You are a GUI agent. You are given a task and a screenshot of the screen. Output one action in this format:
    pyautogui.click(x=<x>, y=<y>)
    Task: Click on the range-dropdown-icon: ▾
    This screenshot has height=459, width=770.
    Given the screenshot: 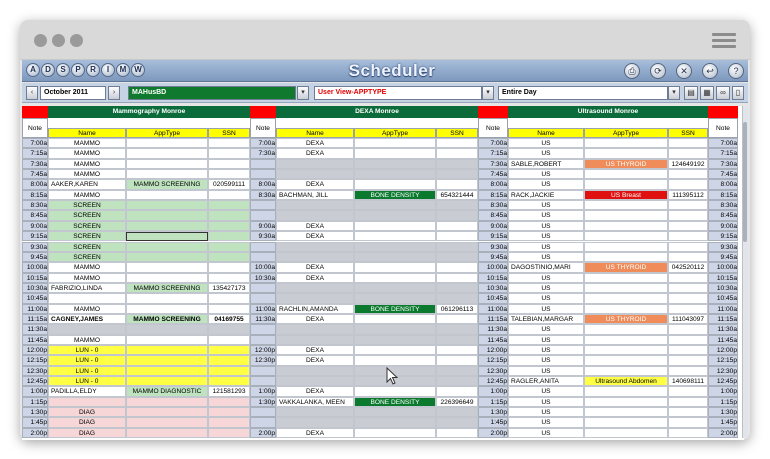 What is the action you would take?
    pyautogui.click(x=674, y=93)
    